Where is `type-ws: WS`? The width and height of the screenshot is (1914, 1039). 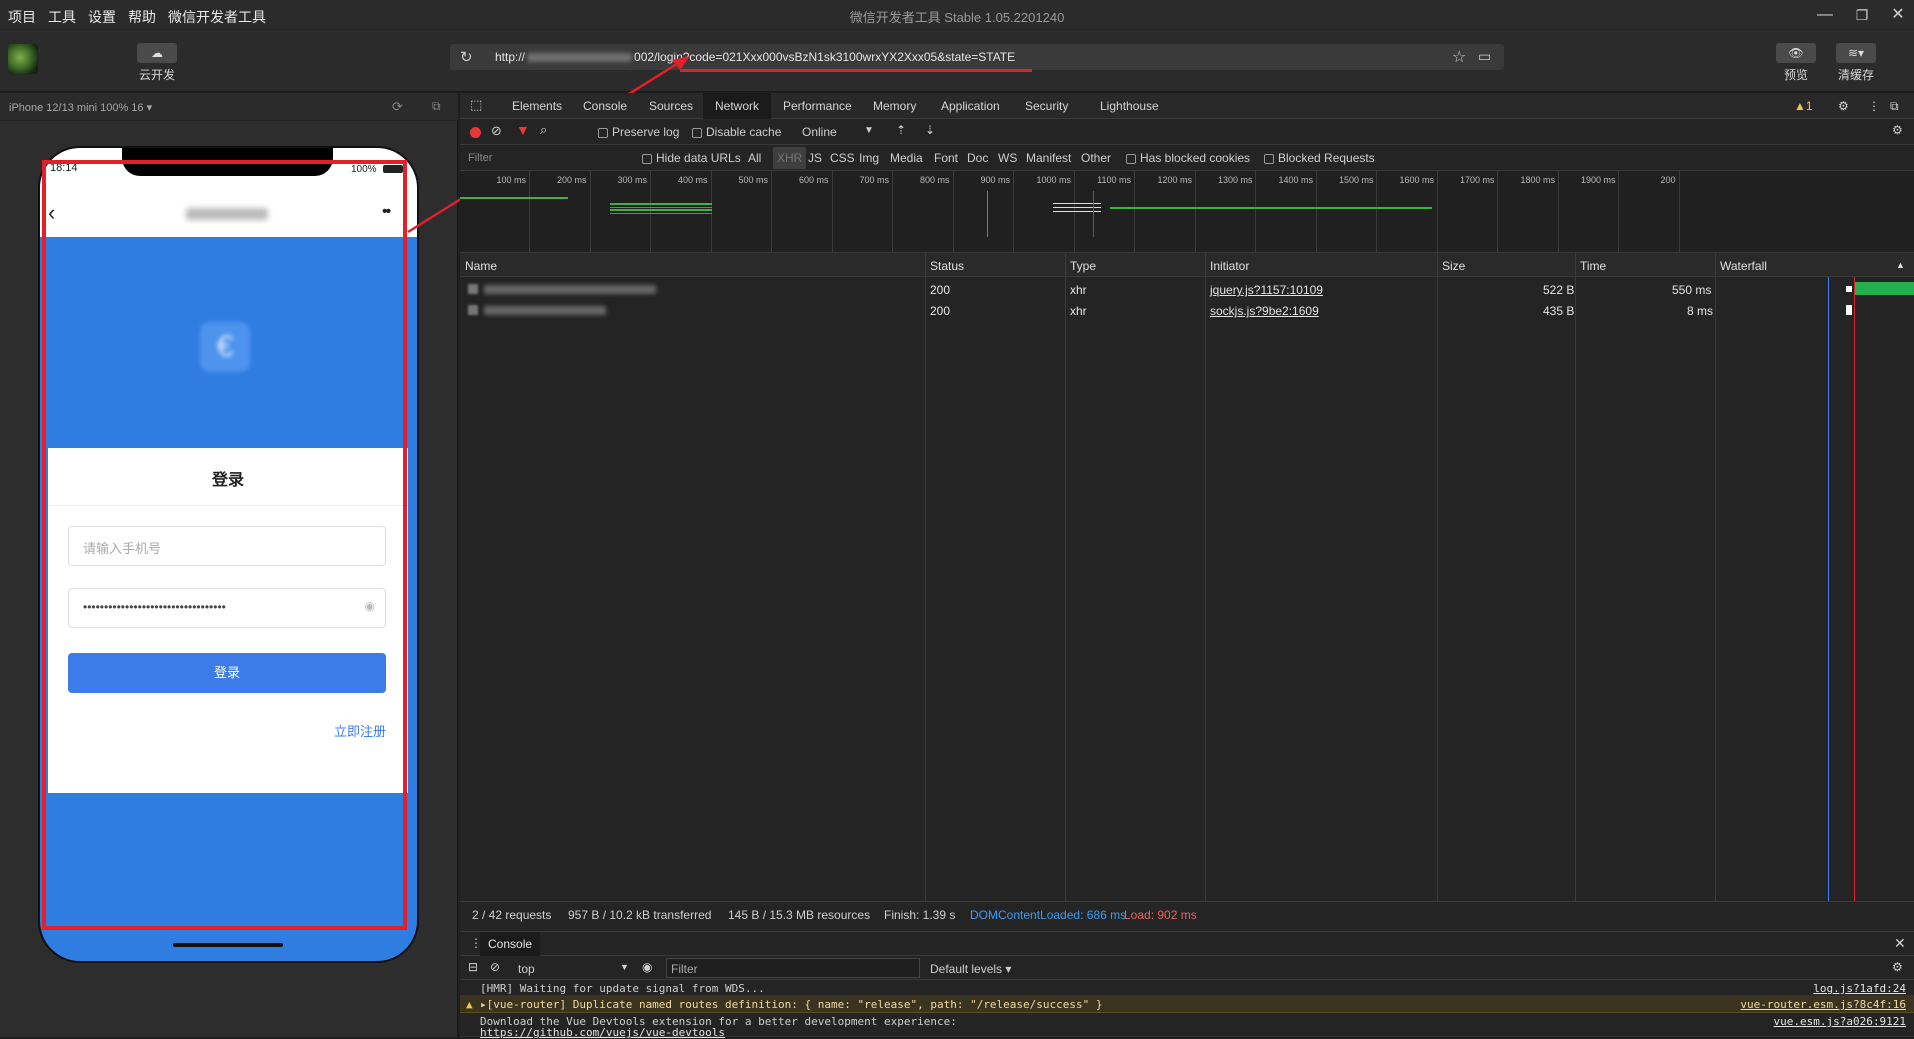
type-ws: WS is located at coordinates (1007, 158).